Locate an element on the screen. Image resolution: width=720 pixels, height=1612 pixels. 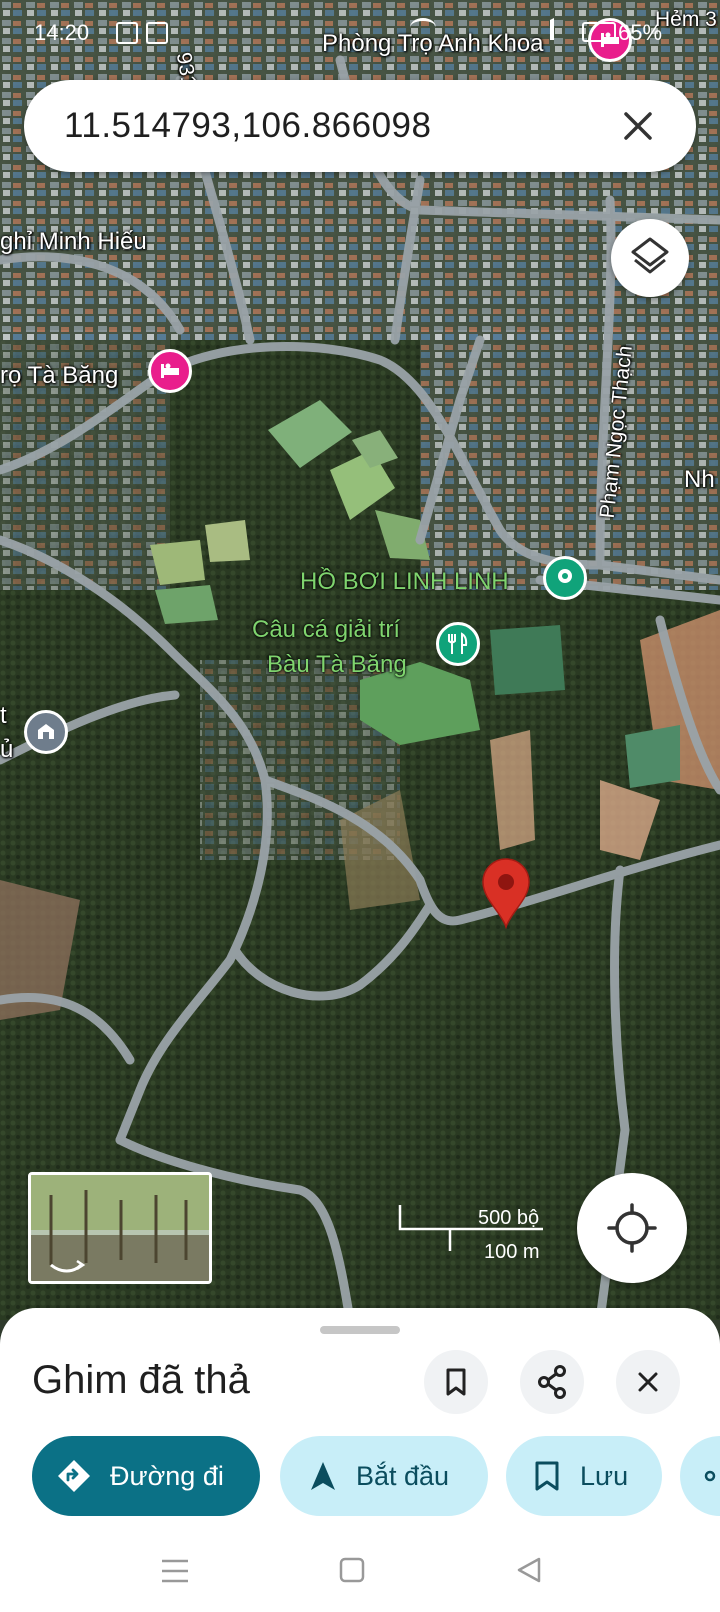
label-cau-ca-line1: Câu cá giải trí is located at coordinates (326, 630).